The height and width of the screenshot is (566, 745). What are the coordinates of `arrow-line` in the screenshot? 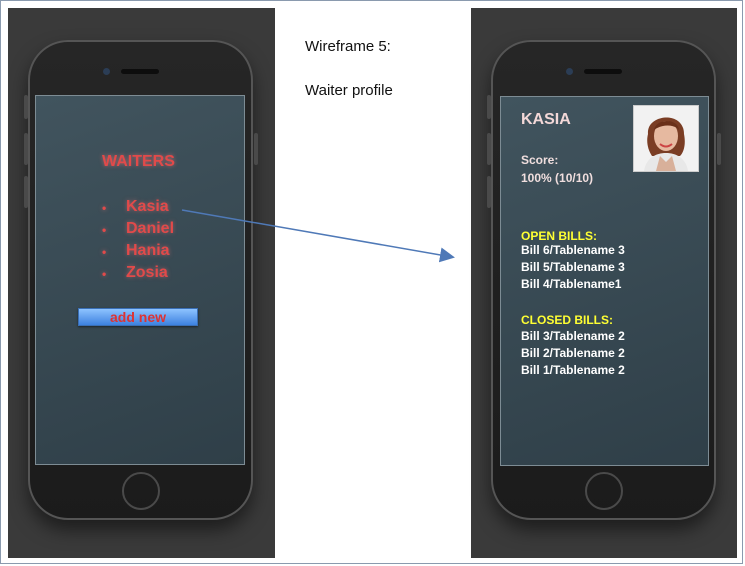 It's located at (318, 236).